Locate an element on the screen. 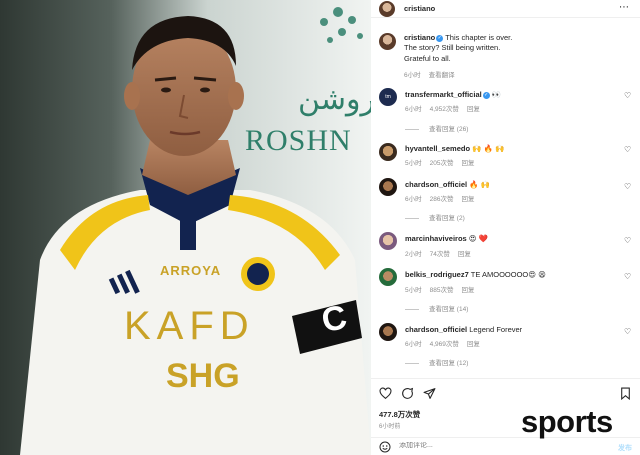 This screenshot has height=455, width=640. like-count: 477.8万次赞 is located at coordinates (399, 414).